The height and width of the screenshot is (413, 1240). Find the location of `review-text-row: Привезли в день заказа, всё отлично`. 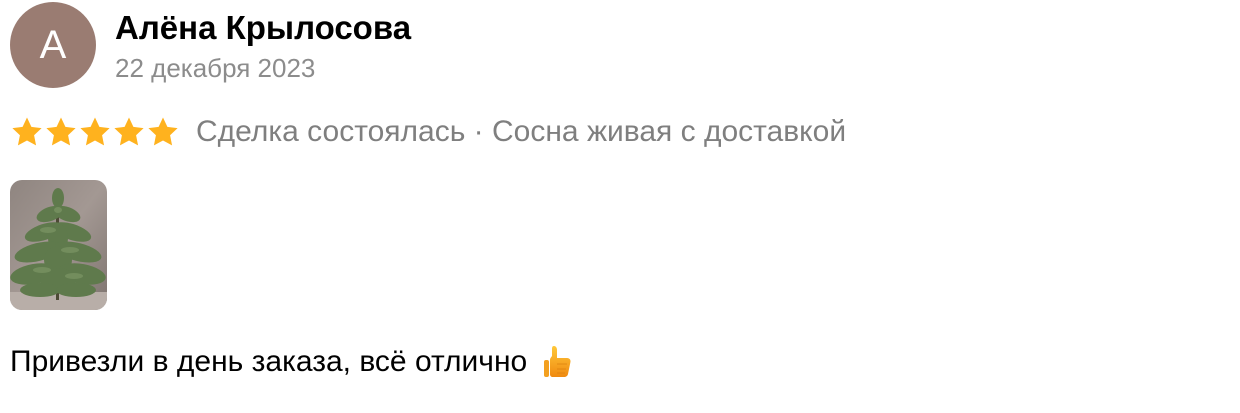

review-text-row: Привезли в день заказа, всё отлично is located at coordinates (291, 362).